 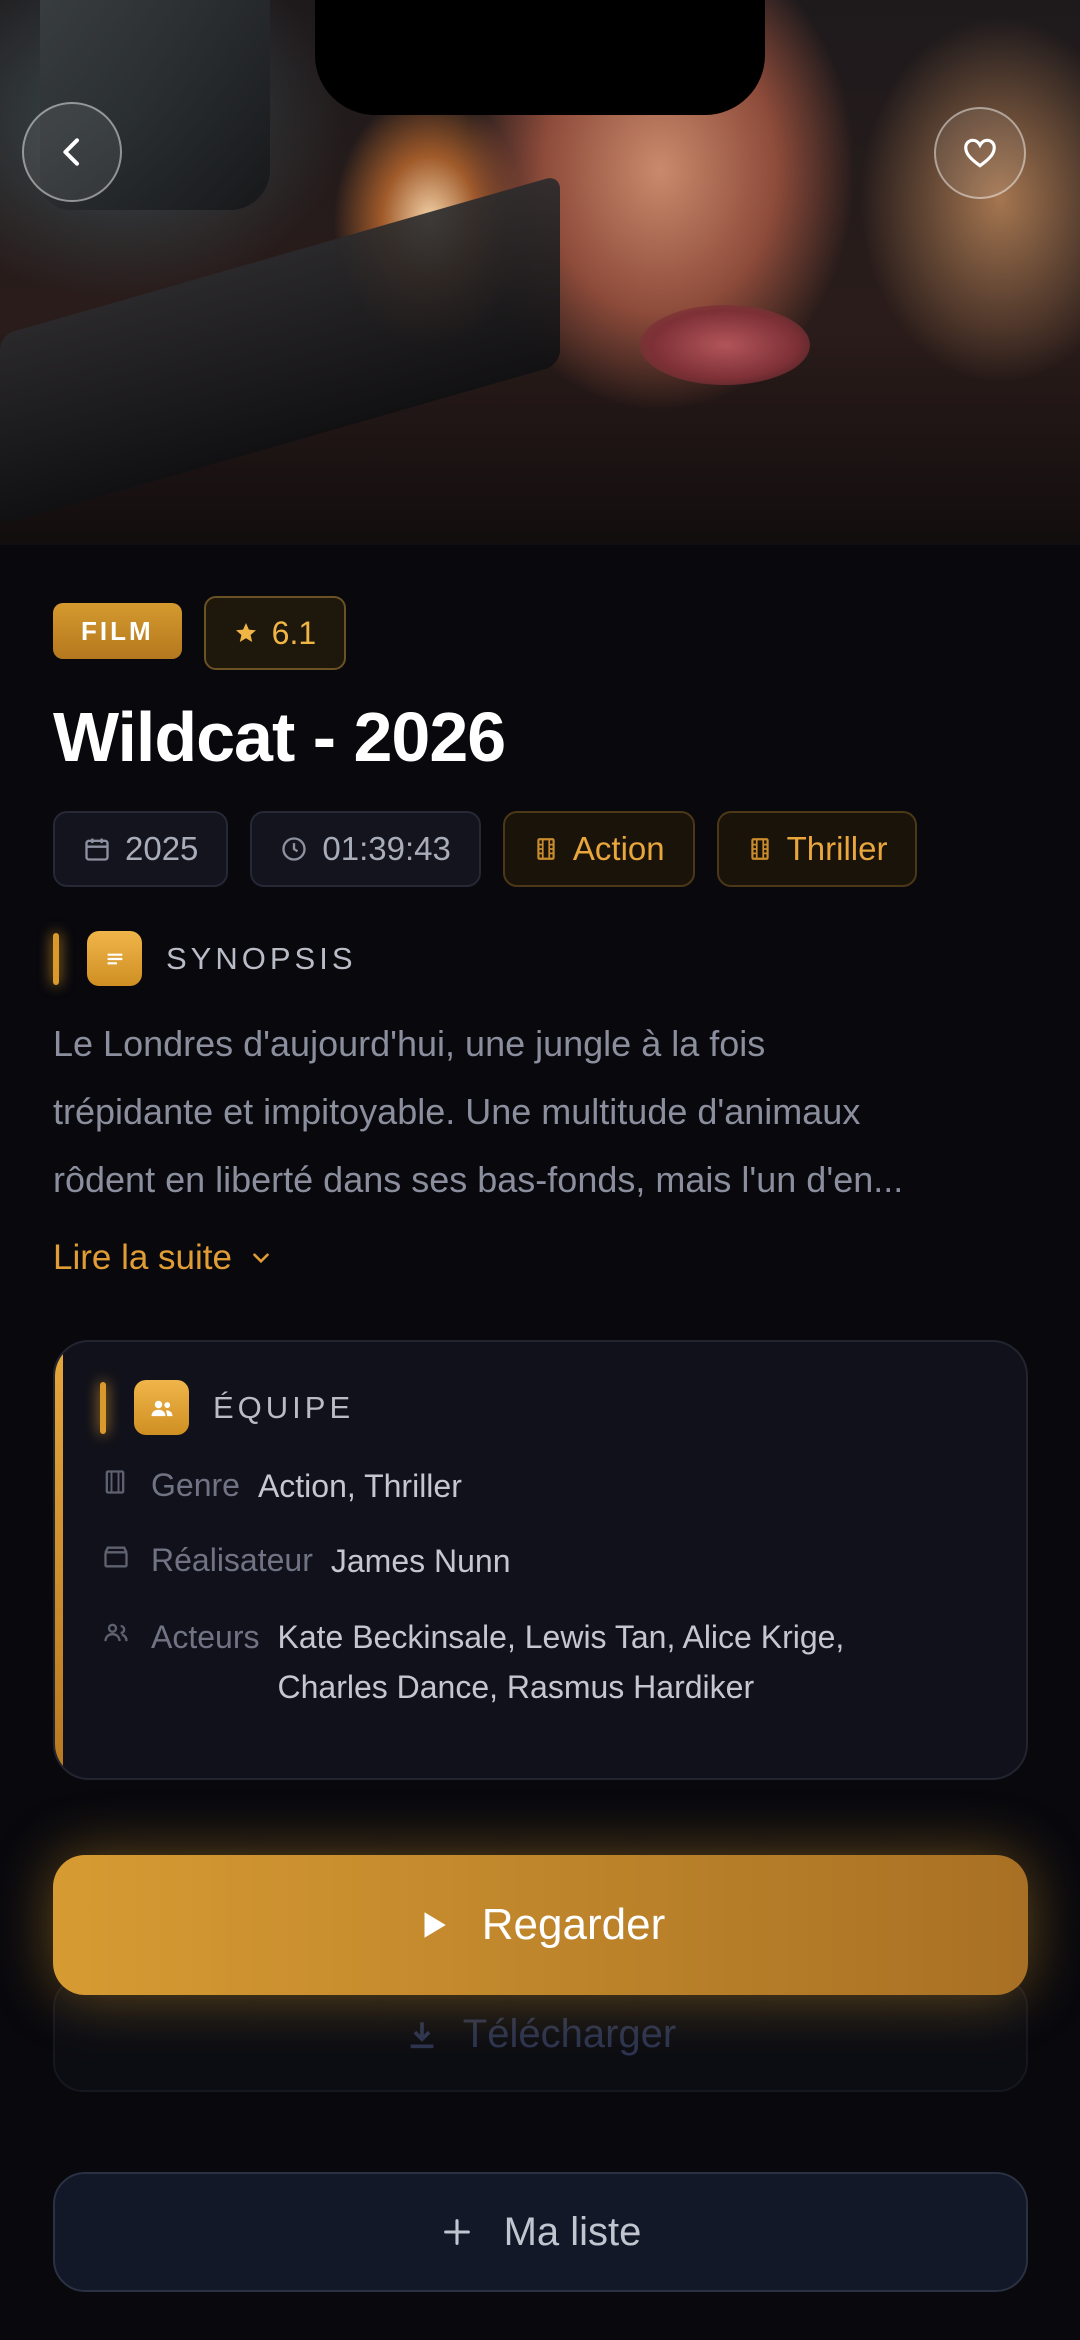 I want to click on actors-line: Kate Beckinsale, Lewis Tan, Alice Krige,, so click(x=561, y=1637).